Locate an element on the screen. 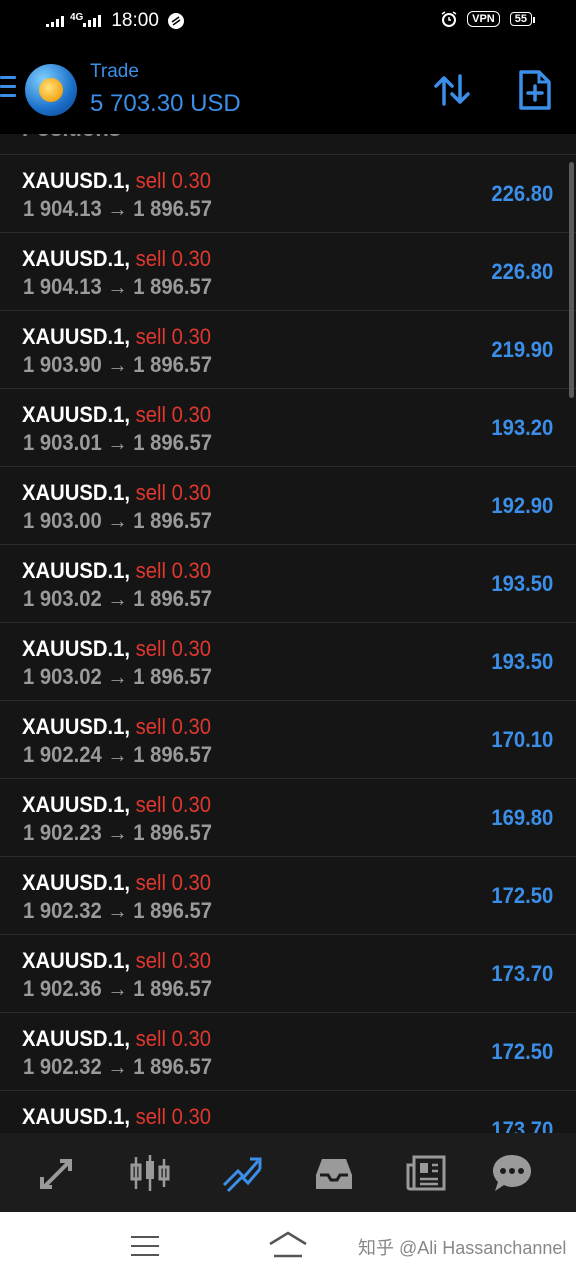 This screenshot has width=576, height=1280. position-prices: 1 902.23 → 1 896.57 is located at coordinates (118, 832).